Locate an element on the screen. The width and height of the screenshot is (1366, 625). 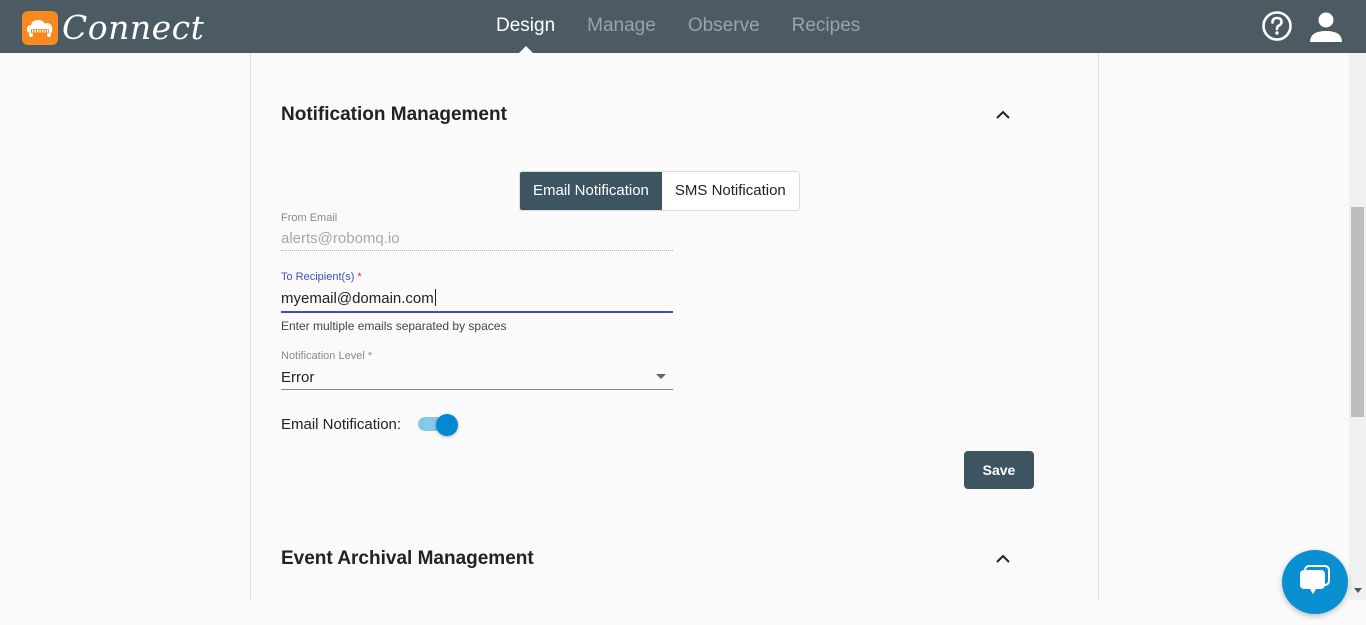
user-account-icon is located at coordinates (1326, 27).